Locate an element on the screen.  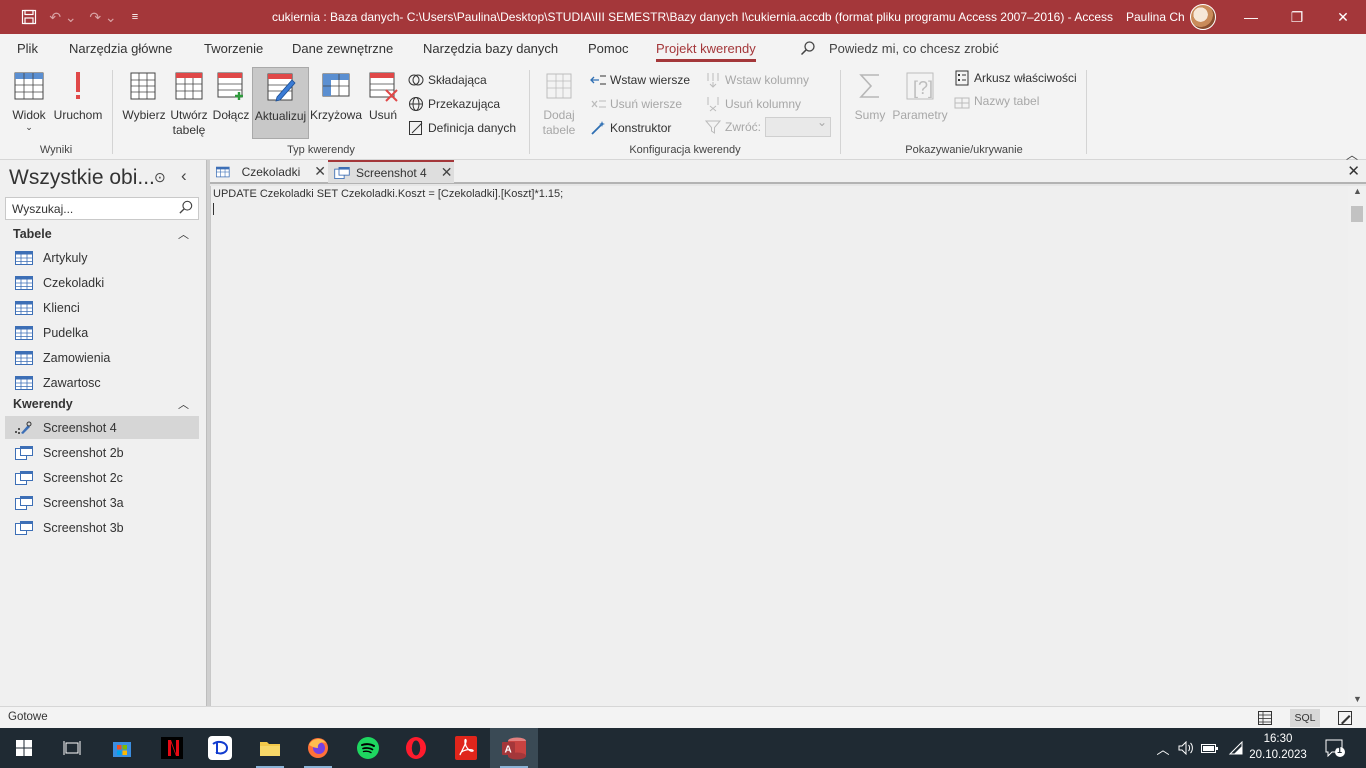
arkusz-wlasciwosci-button: Arkusz właściwości is located at coordinates (1015, 78).